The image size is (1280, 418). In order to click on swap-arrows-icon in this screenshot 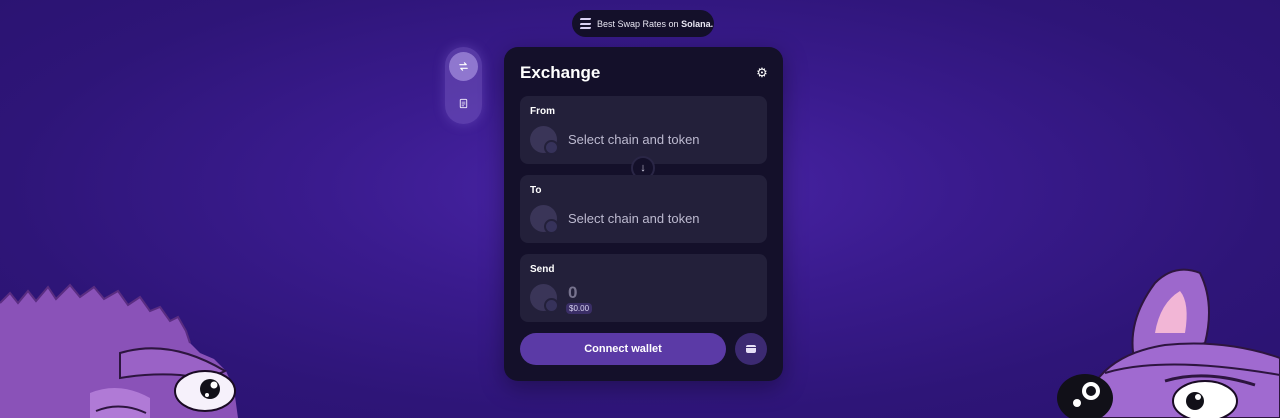, I will do `click(463, 66)`.